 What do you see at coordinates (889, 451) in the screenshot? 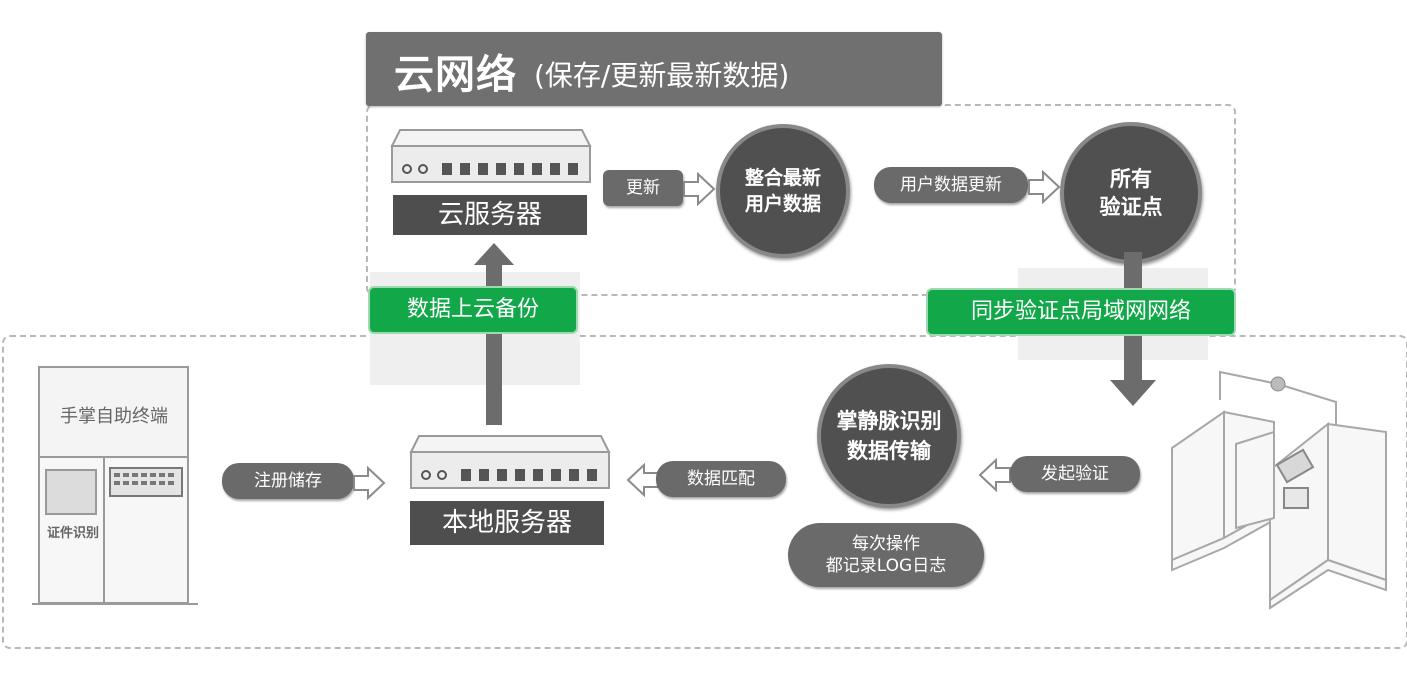
I see `palm-circle-line2: 数据传输` at bounding box center [889, 451].